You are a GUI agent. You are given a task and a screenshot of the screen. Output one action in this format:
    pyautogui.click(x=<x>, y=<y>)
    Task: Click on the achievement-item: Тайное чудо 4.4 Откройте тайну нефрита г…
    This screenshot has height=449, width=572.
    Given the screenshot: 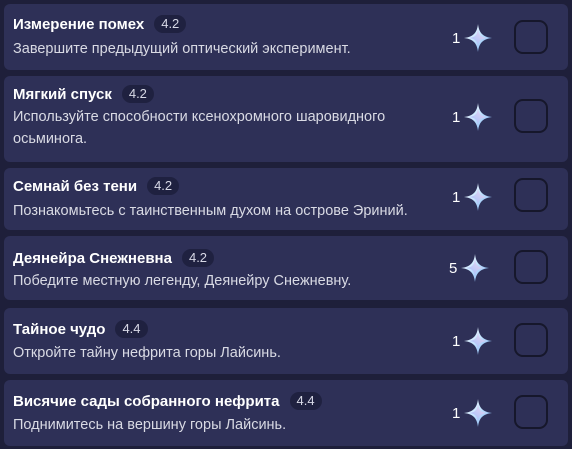 What is the action you would take?
    pyautogui.click(x=286, y=341)
    